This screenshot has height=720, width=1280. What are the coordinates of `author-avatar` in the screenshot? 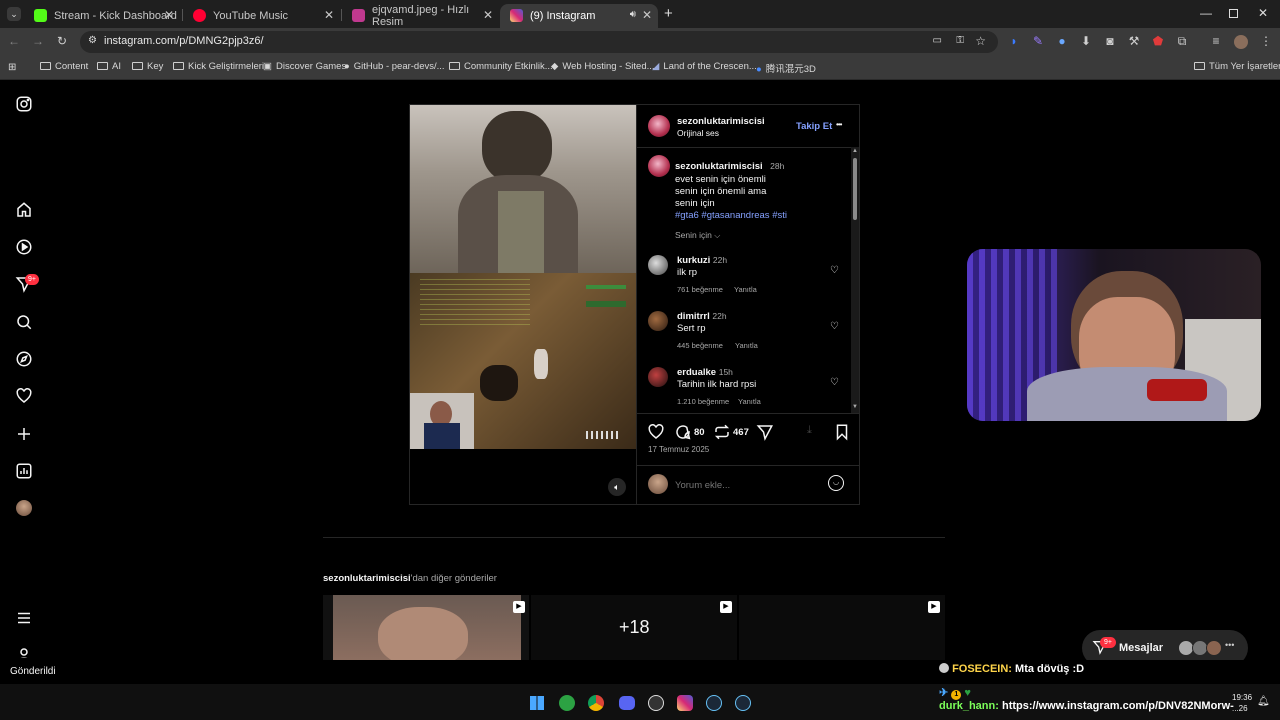 It's located at (659, 126).